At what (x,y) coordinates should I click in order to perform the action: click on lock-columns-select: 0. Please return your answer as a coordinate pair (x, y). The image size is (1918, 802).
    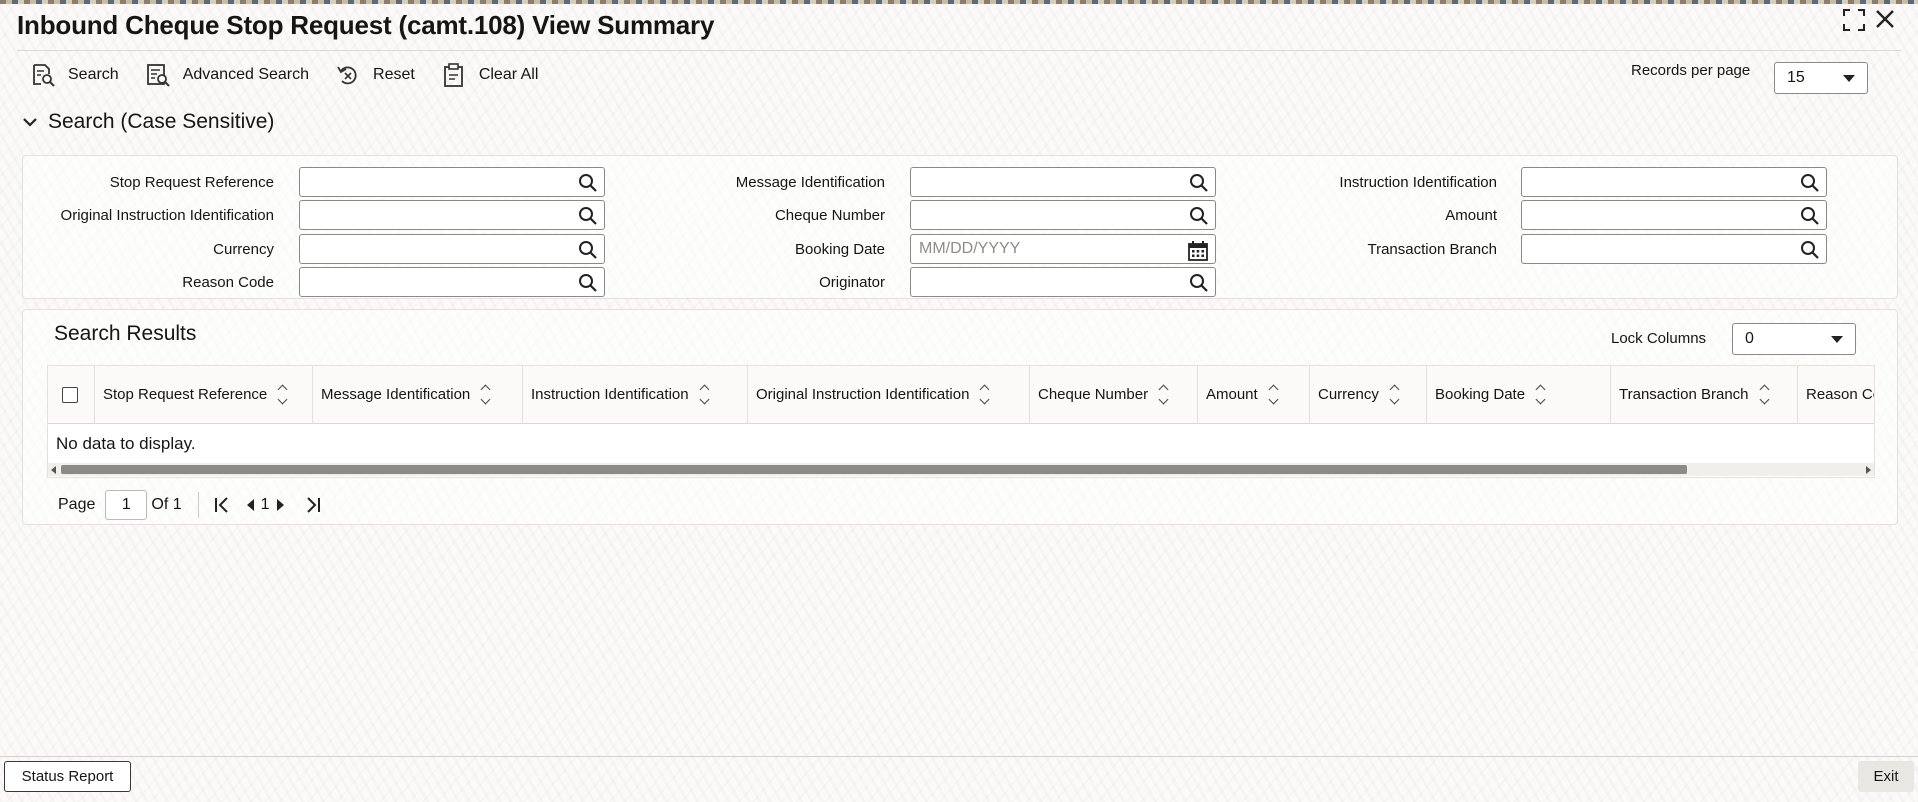
    Looking at the image, I should click on (1794, 339).